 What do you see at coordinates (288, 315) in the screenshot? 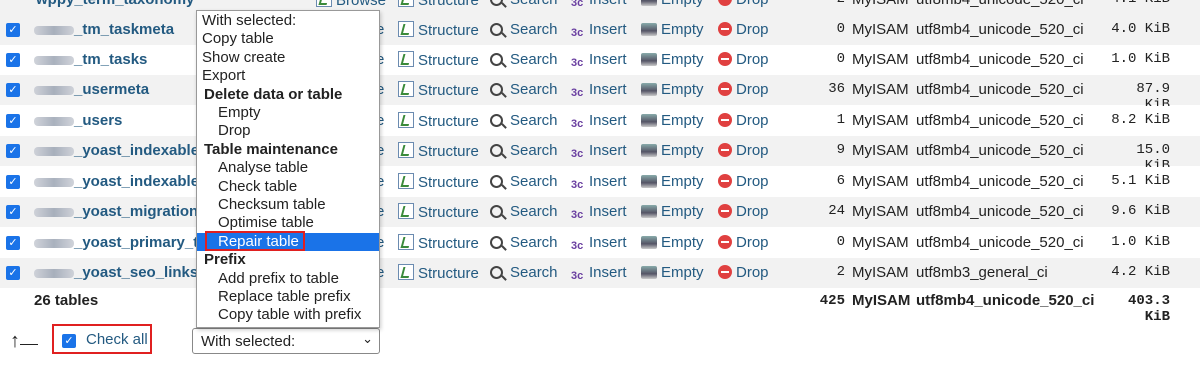
I see `menu-item: Copy table with prefix` at bounding box center [288, 315].